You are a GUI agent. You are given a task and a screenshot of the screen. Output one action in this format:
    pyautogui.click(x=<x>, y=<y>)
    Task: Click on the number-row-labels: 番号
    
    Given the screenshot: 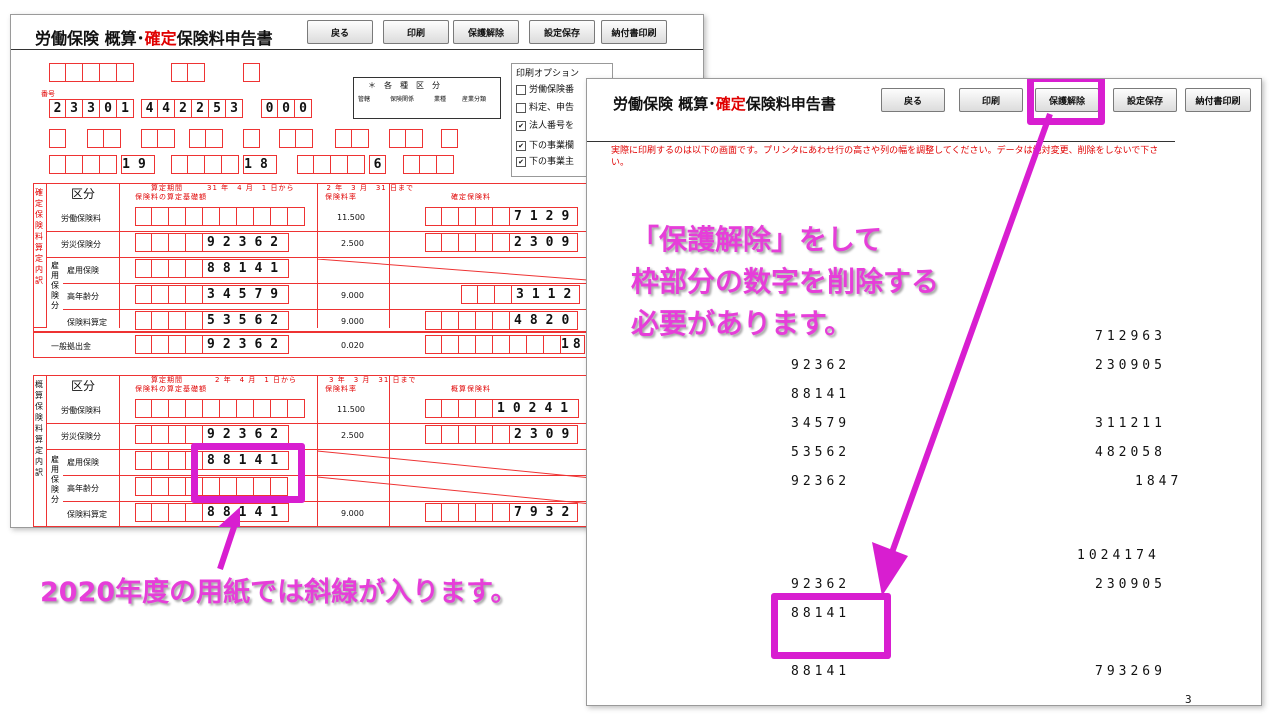 What is the action you would take?
    pyautogui.click(x=48, y=94)
    